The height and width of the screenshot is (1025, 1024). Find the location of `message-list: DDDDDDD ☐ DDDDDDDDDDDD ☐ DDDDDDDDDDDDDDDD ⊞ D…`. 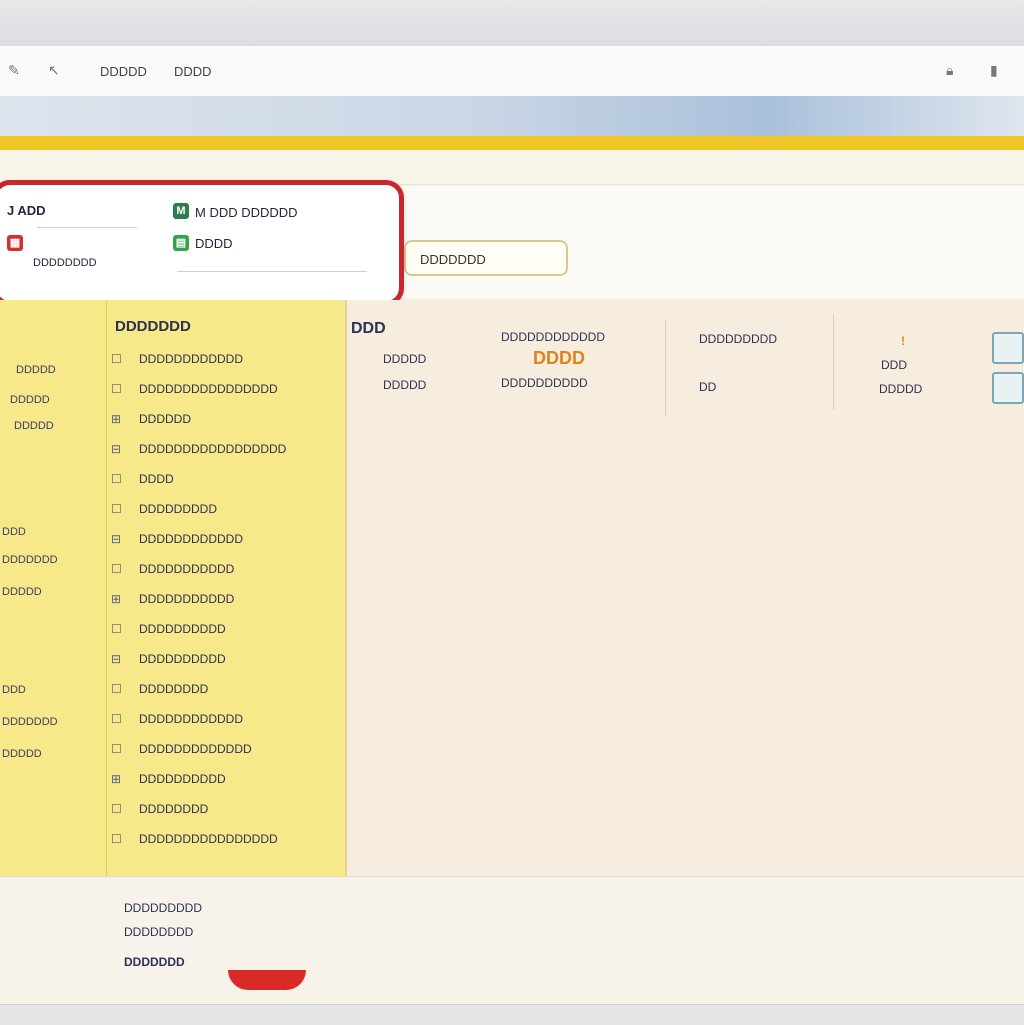

message-list: DDDDDDD ☐ DDDDDDDDDDDD ☐ DDDDDDDDDDDDDDDD ⊞ D… is located at coordinates (227, 588).